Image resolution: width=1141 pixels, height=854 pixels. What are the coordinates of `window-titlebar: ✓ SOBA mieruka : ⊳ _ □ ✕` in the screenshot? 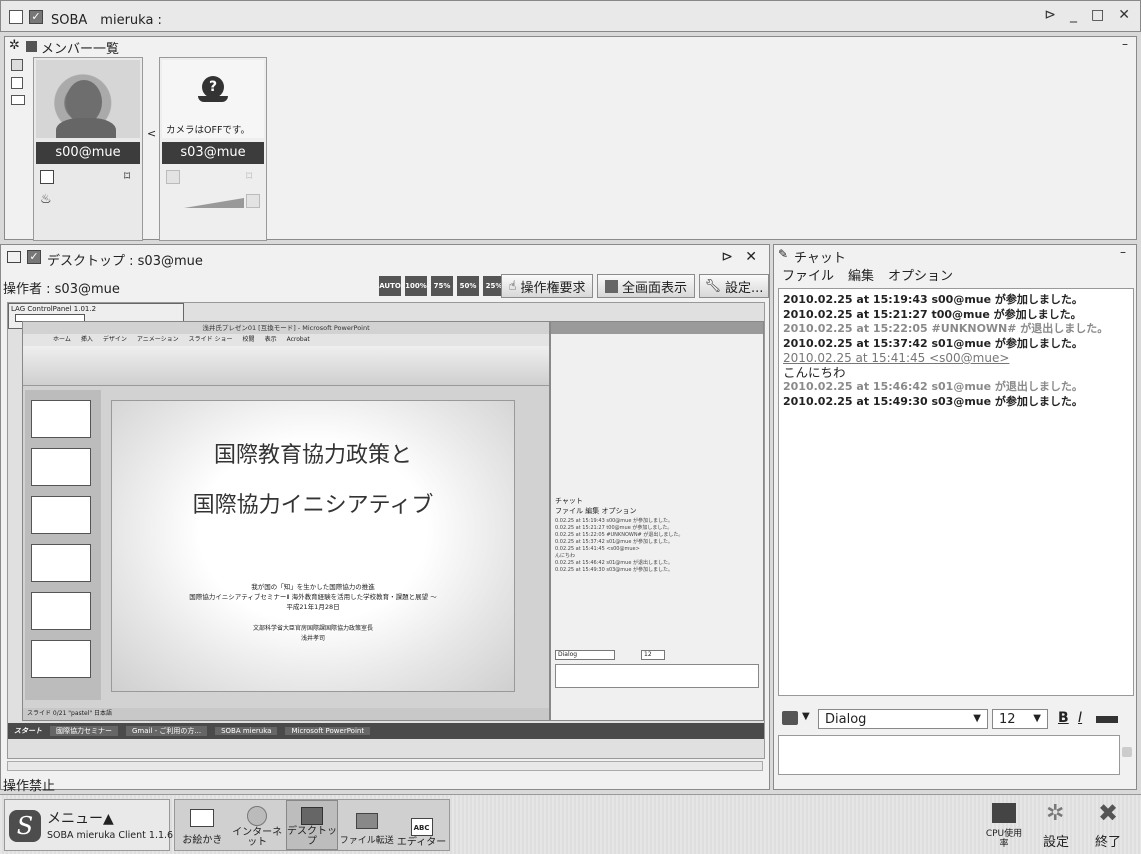 It's located at (570, 16).